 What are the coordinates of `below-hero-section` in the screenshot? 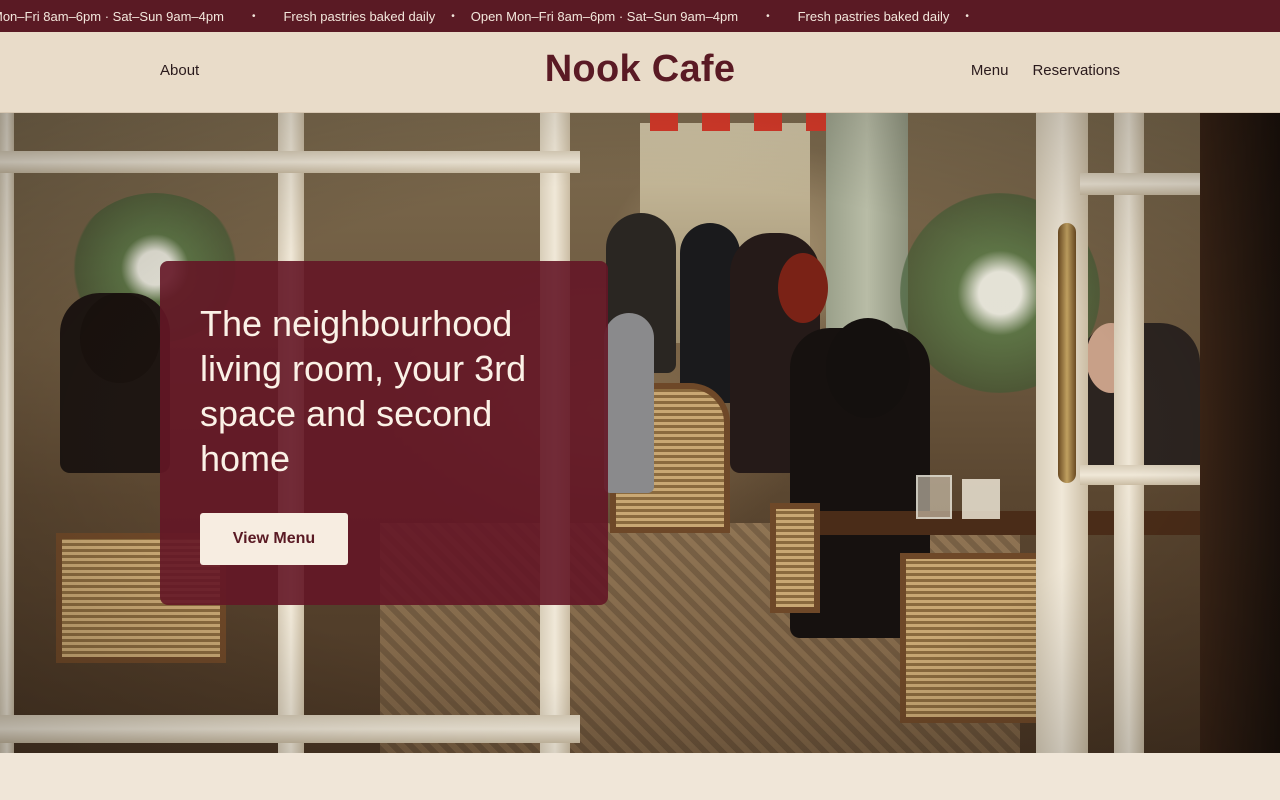 It's located at (640, 776).